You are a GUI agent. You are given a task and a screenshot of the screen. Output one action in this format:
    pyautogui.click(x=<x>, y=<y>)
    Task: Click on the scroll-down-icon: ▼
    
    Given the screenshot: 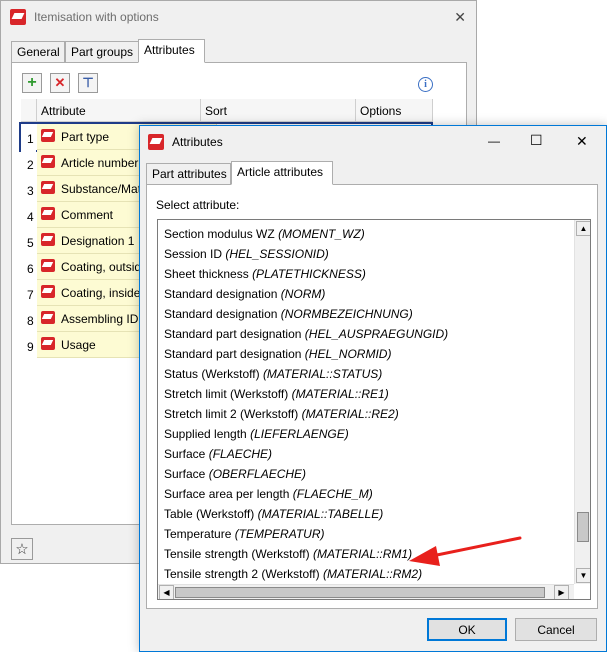 What is the action you would take?
    pyautogui.click(x=583, y=575)
    